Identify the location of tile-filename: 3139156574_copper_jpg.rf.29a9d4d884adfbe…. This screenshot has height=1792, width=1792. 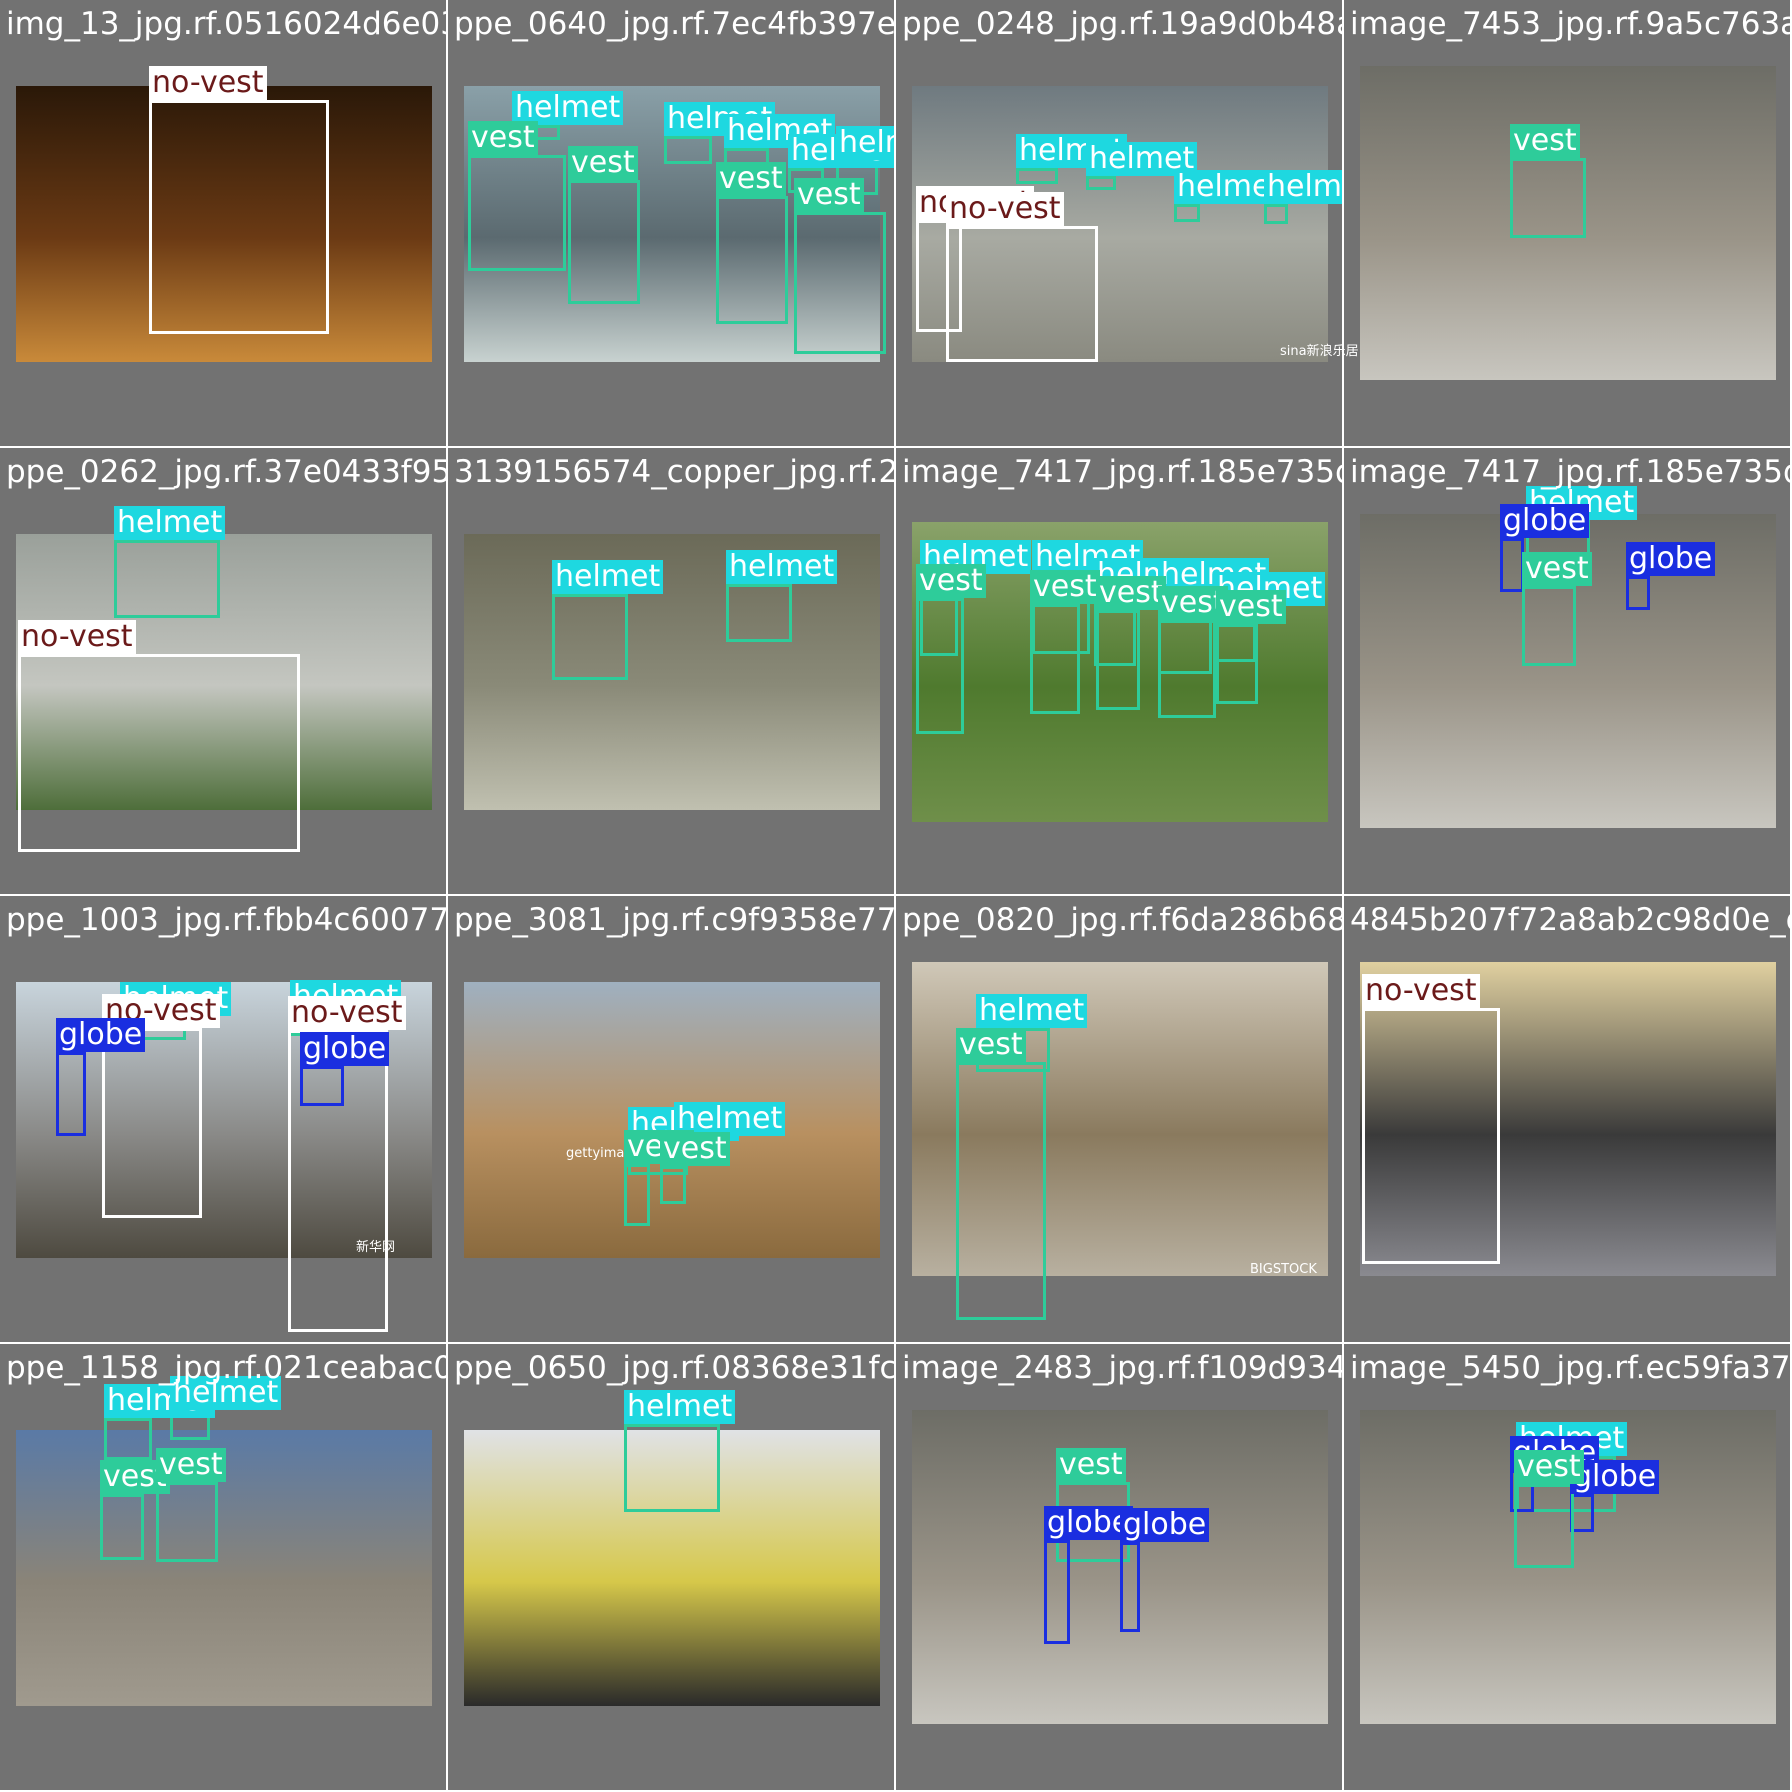
(674, 472).